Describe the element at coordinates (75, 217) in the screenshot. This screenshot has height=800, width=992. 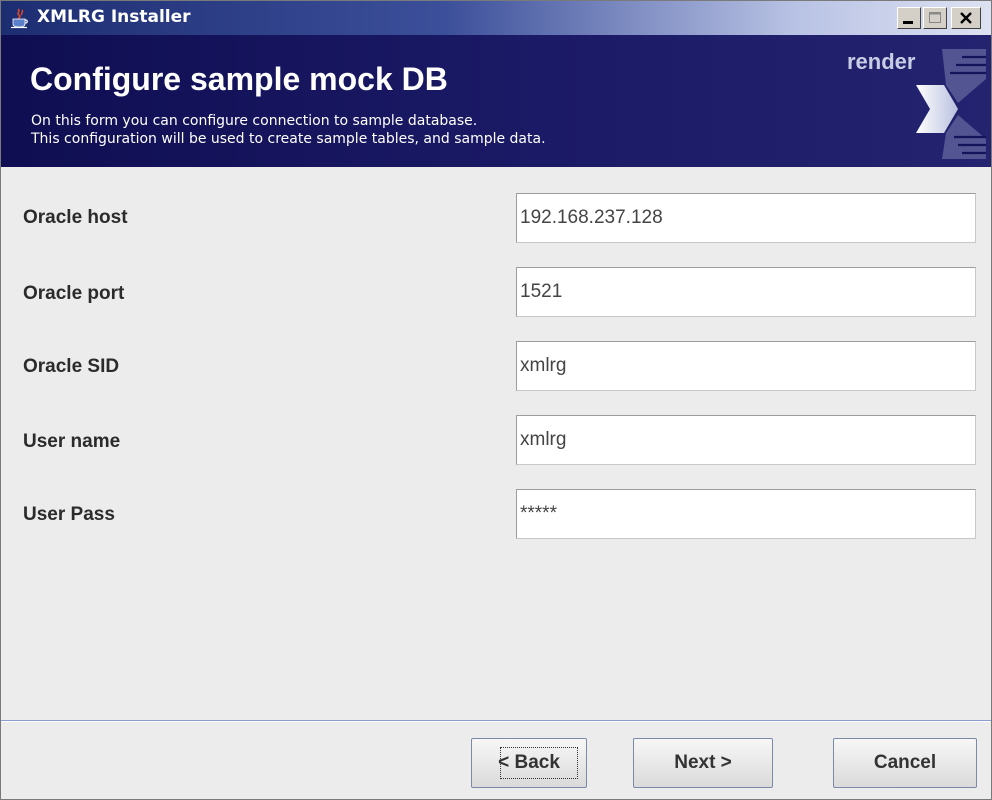
I see `oracle-host-label: Oracle host` at that location.